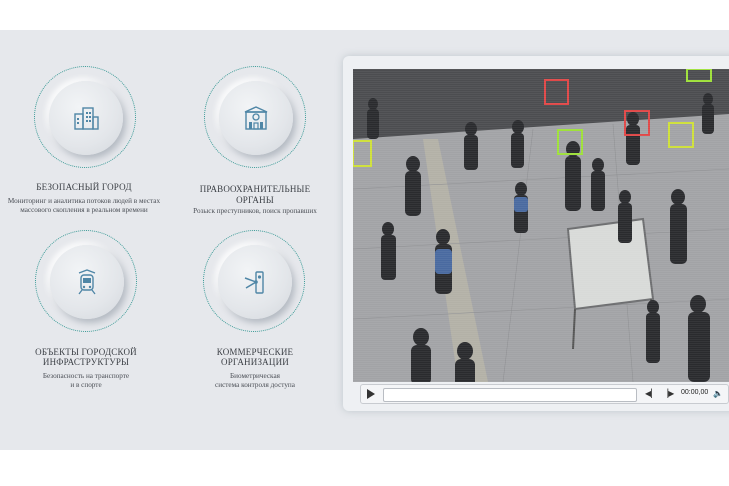  I want to click on feature-title-line: ИНФРАСТРУКТУРЫ, so click(86, 362).